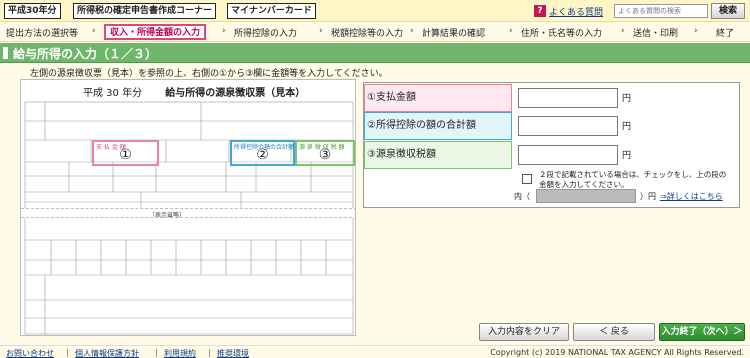 The height and width of the screenshot is (358, 750). I want to click on field-row-deduction: ②所得控除の額の合計額 円, so click(552, 126).